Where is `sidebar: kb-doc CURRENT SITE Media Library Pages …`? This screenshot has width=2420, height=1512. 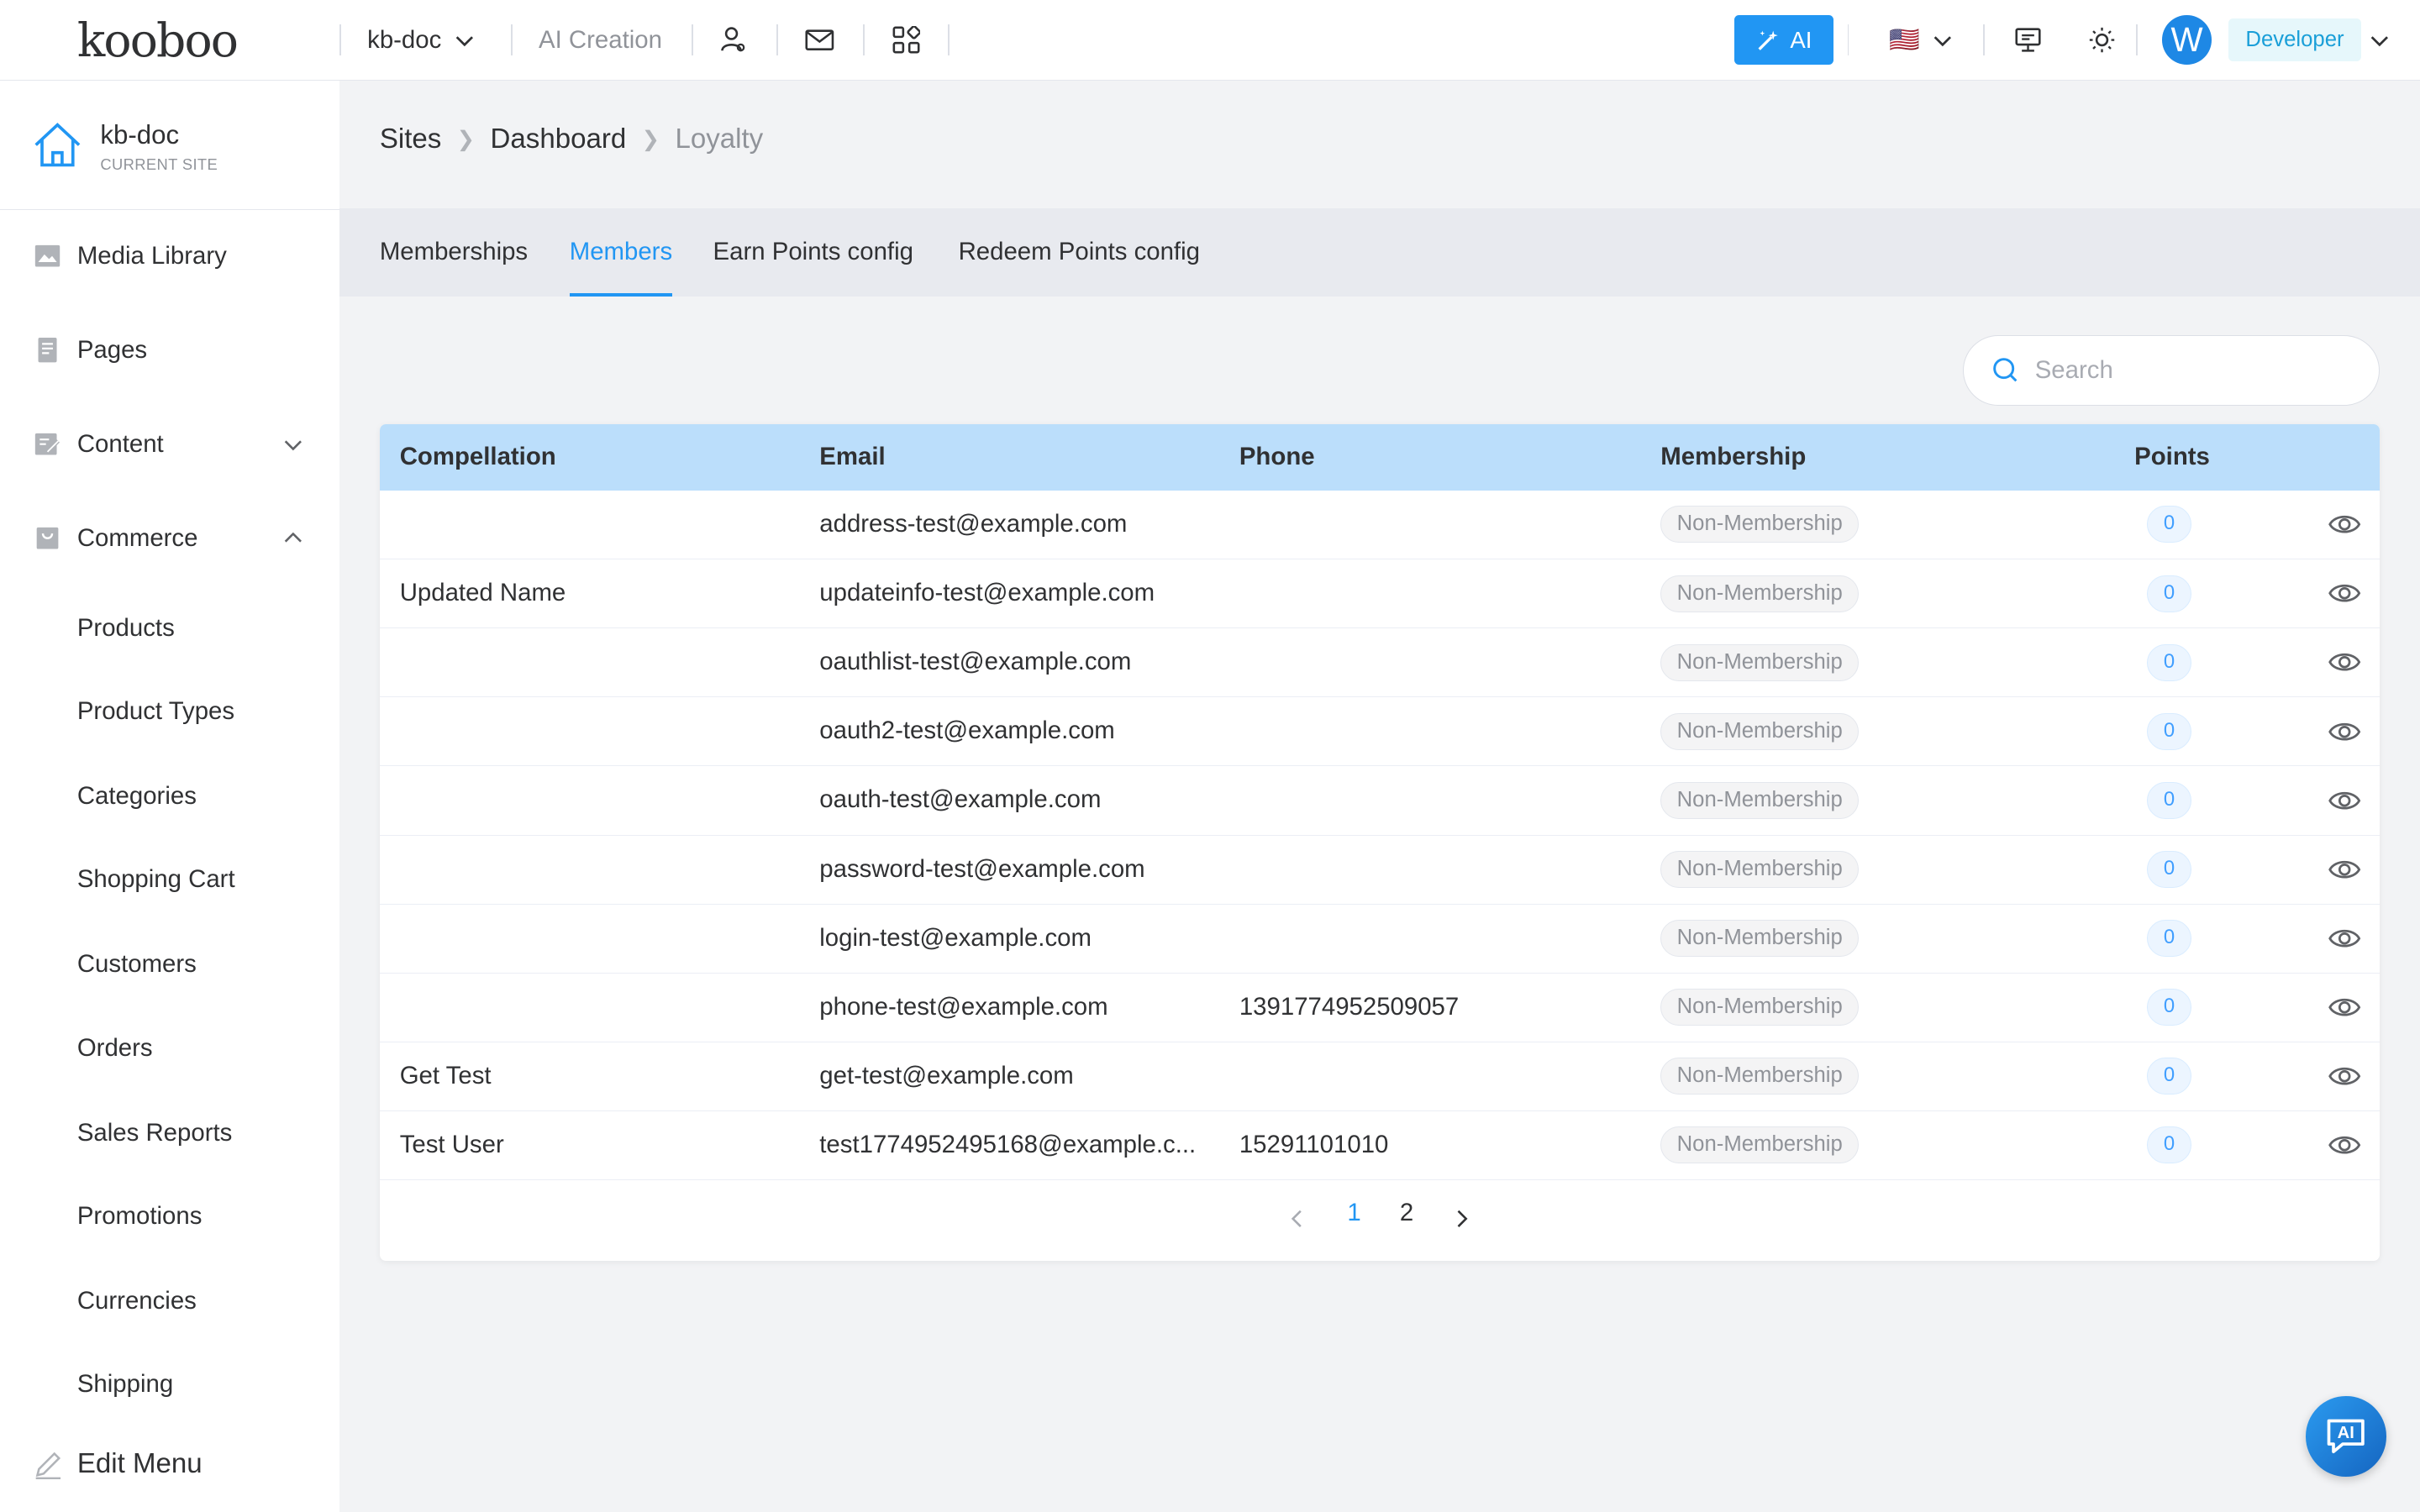
sidebar: kb-doc CURRENT SITE Media Library Pages … is located at coordinates (170, 796).